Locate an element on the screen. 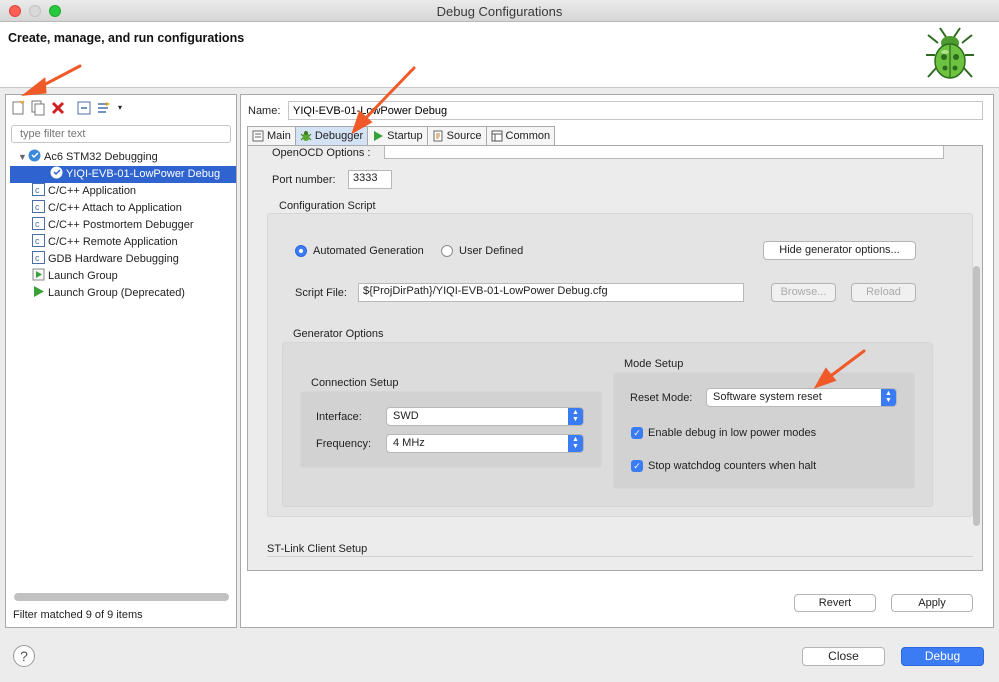 The height and width of the screenshot is (682, 999). script-file-label: Script File: is located at coordinates (321, 293).